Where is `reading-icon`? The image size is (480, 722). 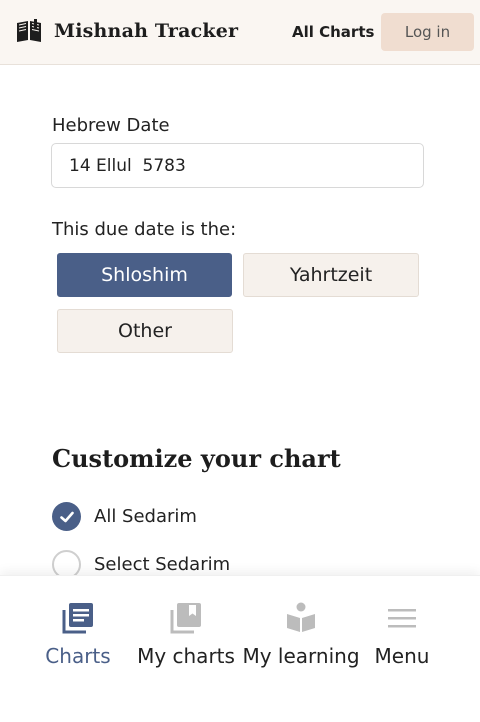 reading-icon is located at coordinates (301, 618).